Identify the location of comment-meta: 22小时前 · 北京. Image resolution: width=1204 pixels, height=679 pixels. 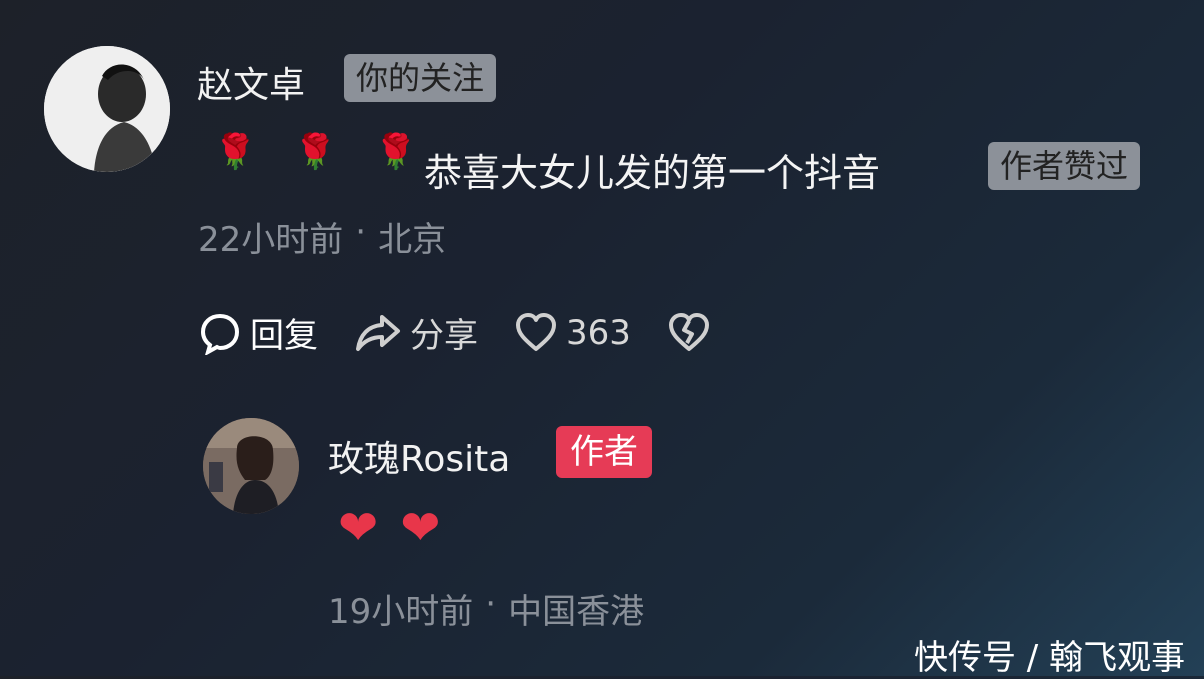
(322, 236).